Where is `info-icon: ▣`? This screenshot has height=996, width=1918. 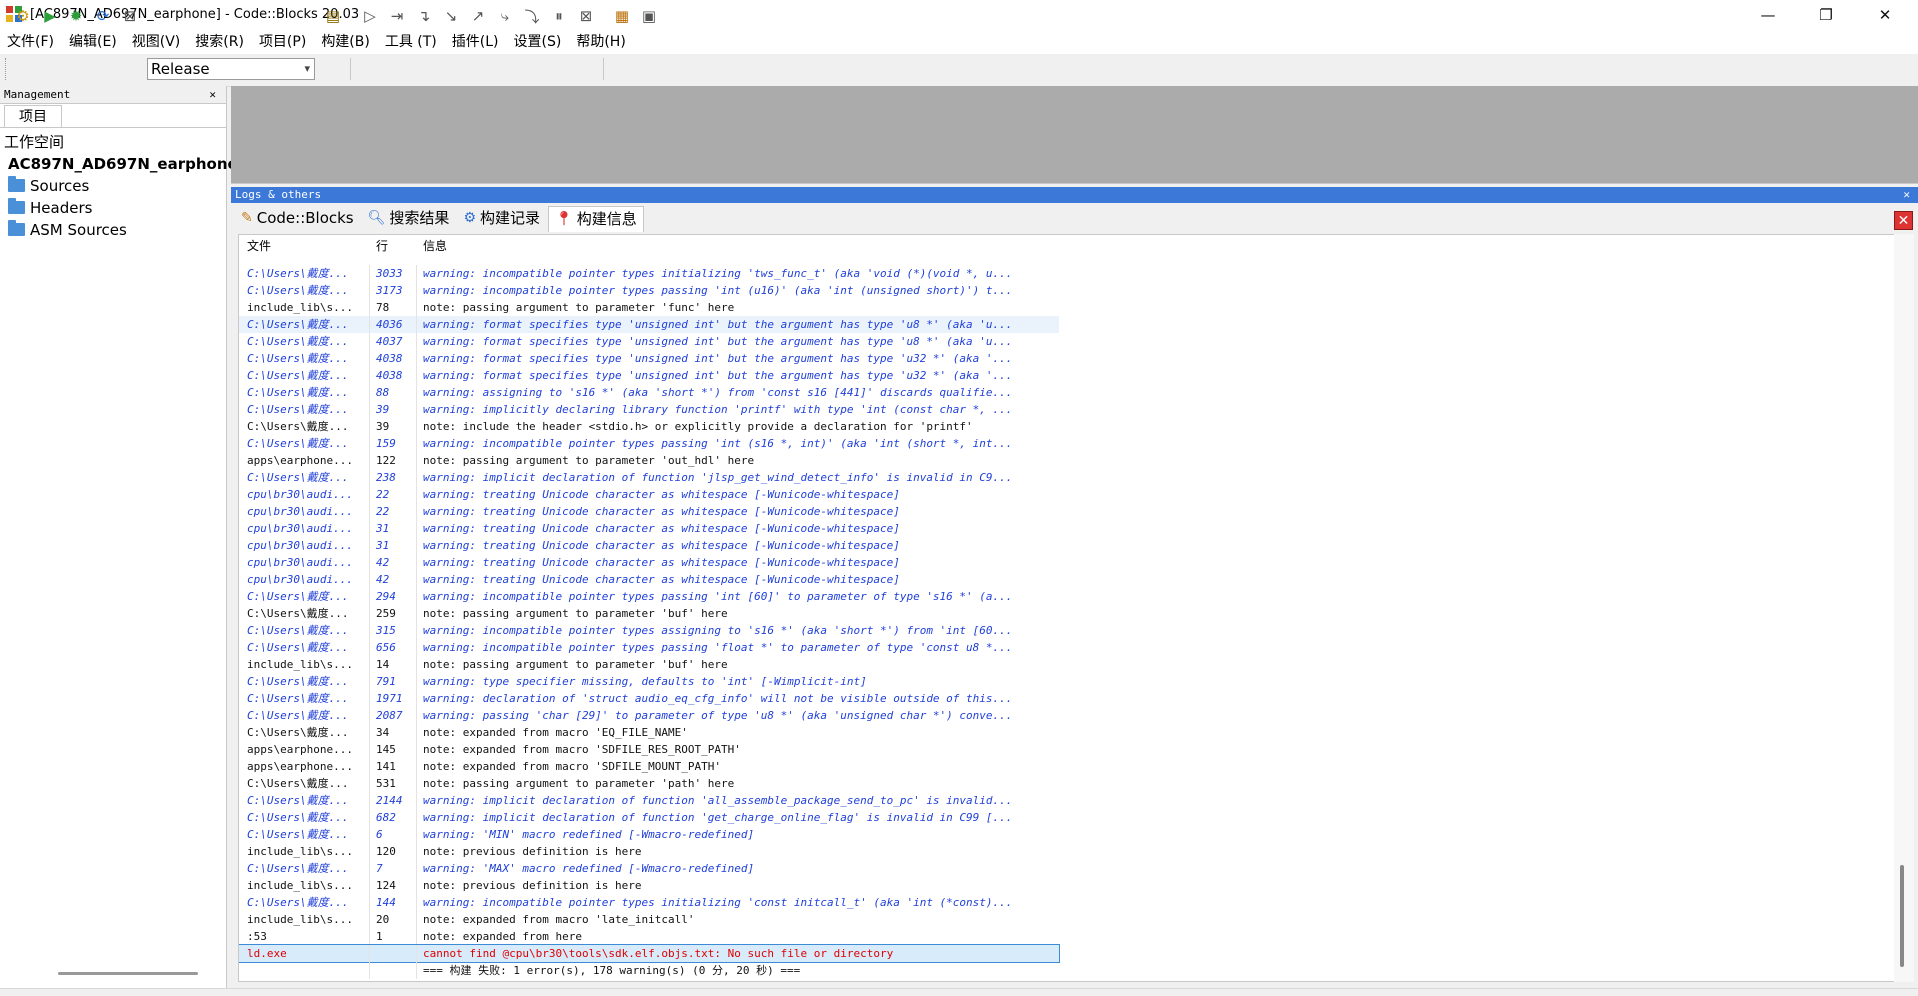 info-icon: ▣ is located at coordinates (649, 16).